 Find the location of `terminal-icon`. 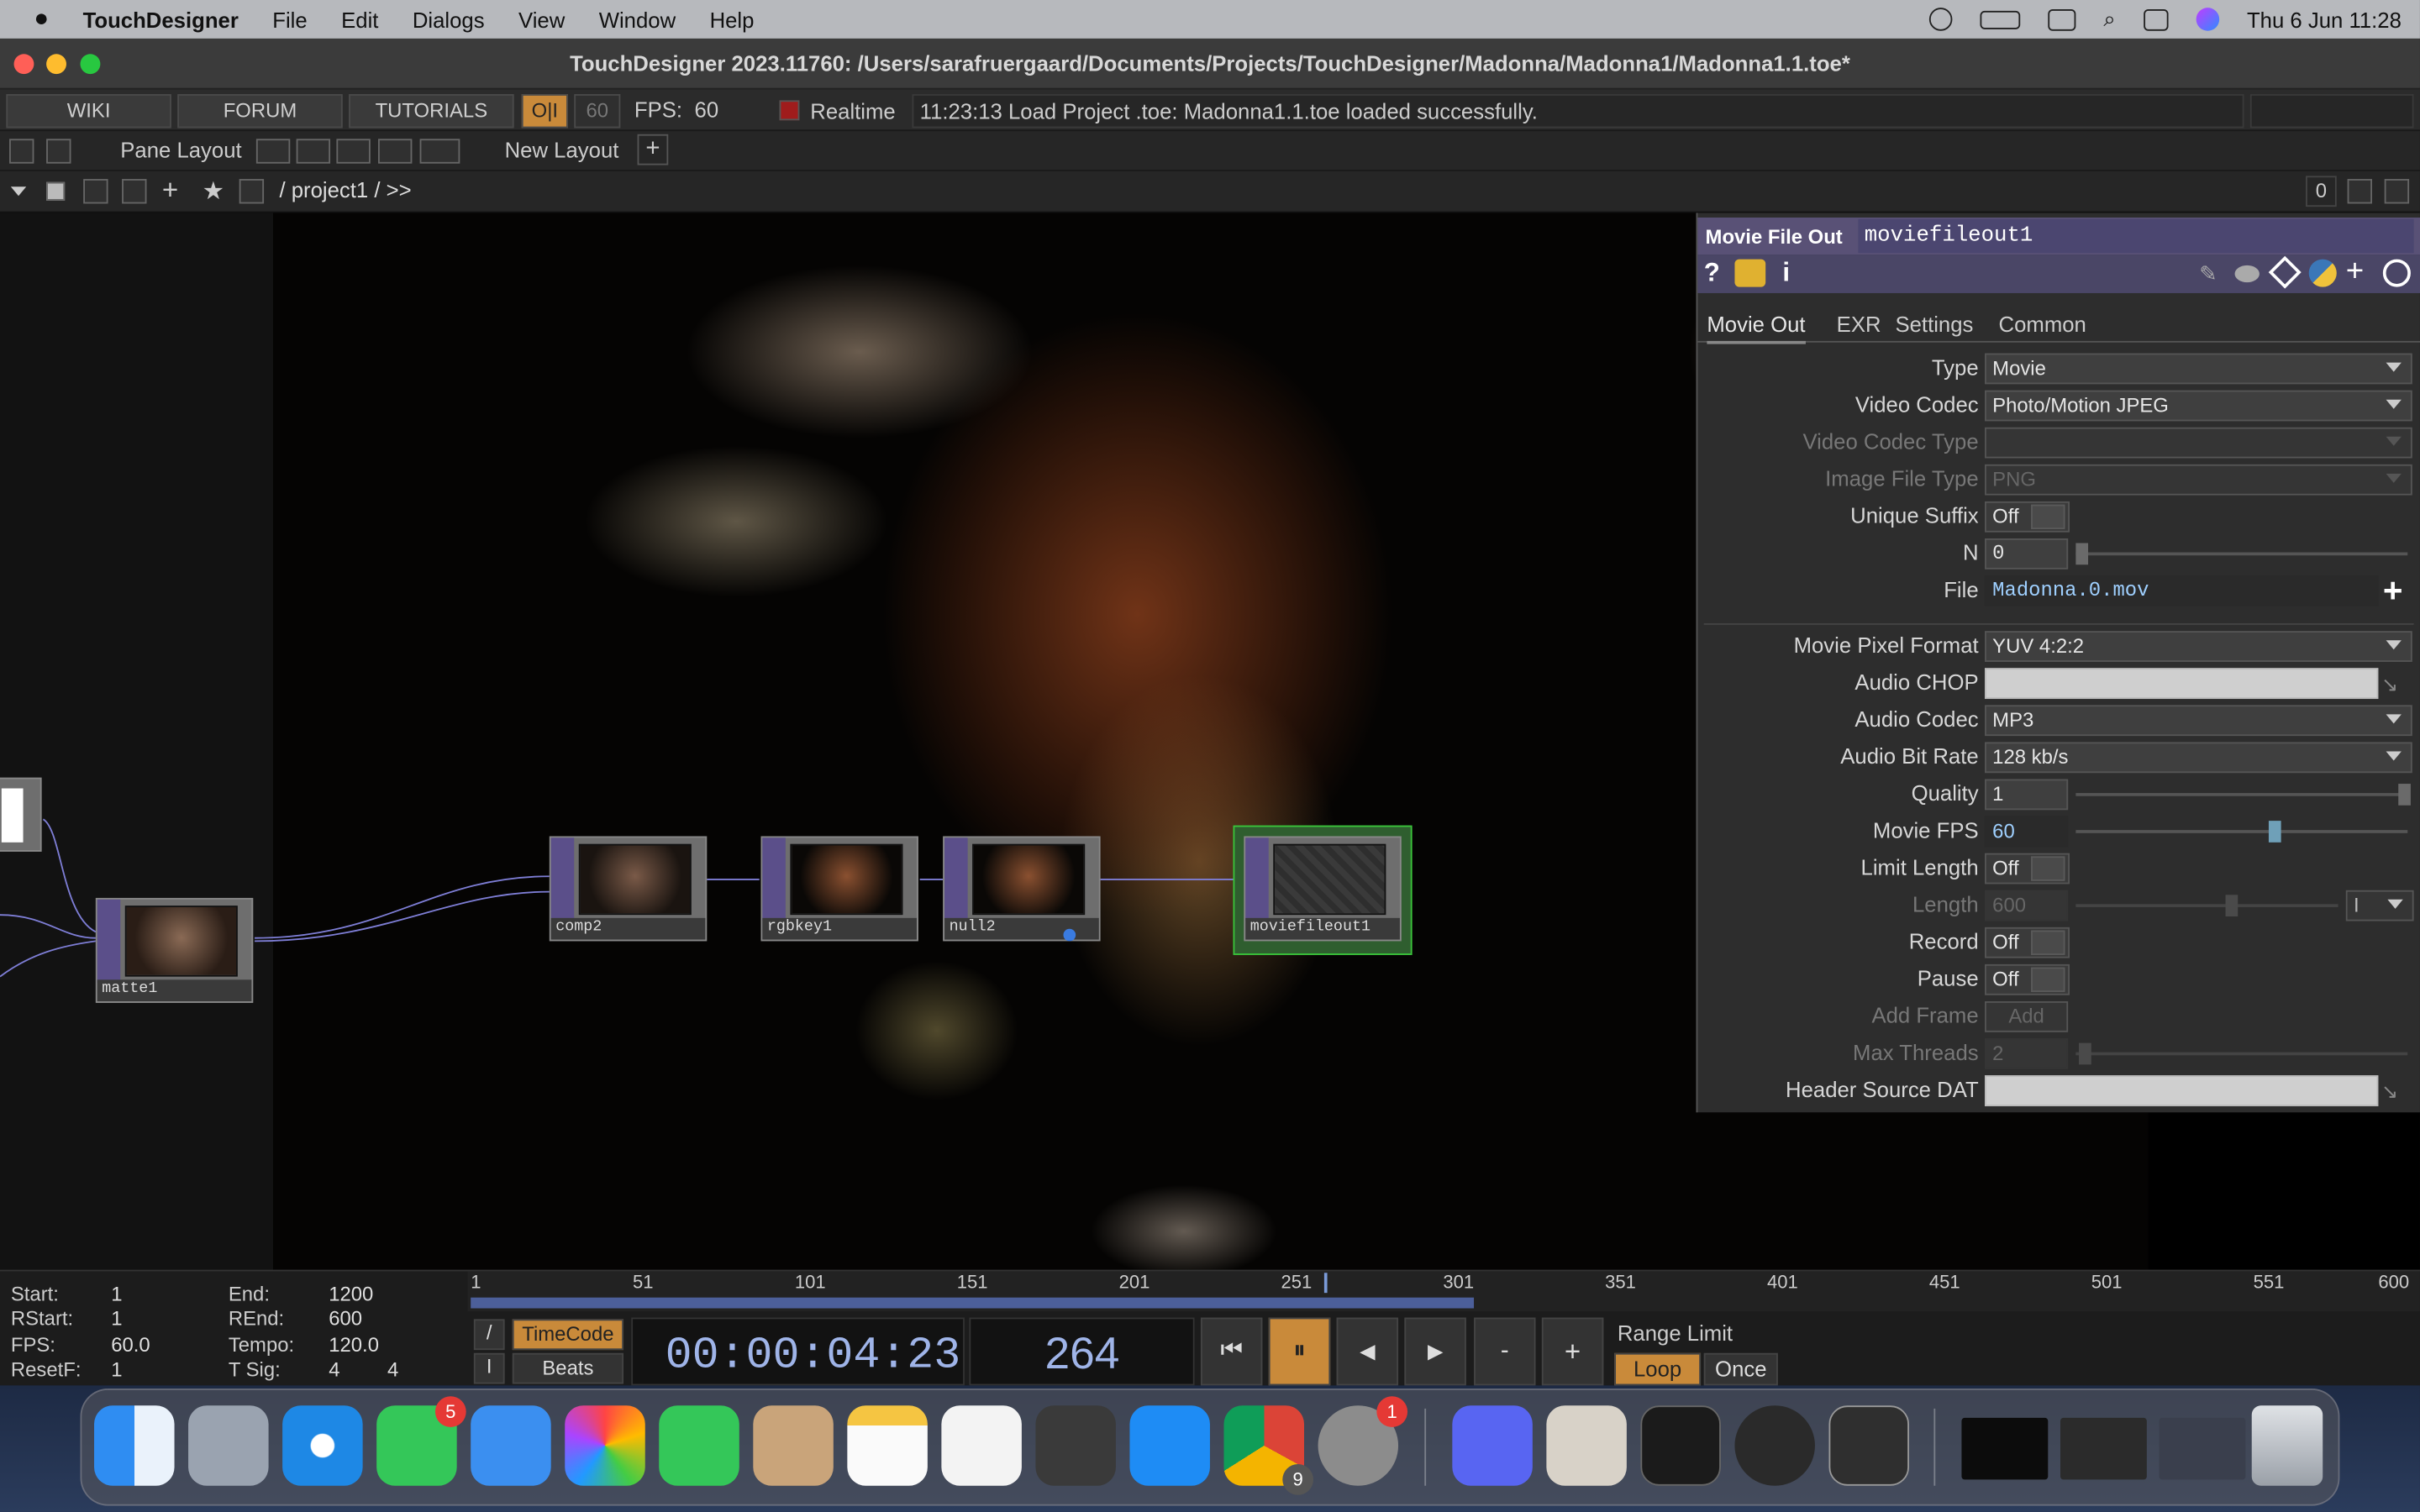

terminal-icon is located at coordinates (1680, 1445).